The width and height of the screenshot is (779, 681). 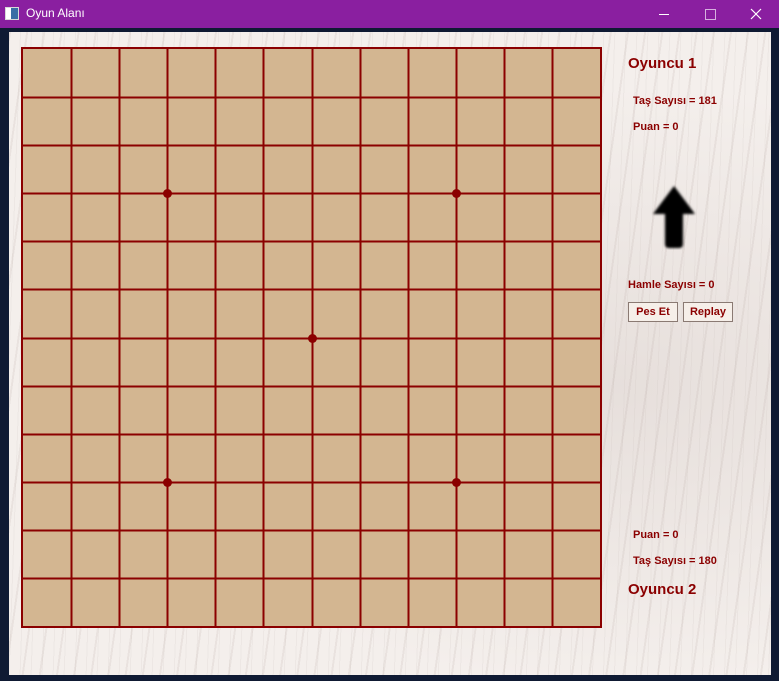 I want to click on close-icon, so click(x=756, y=14).